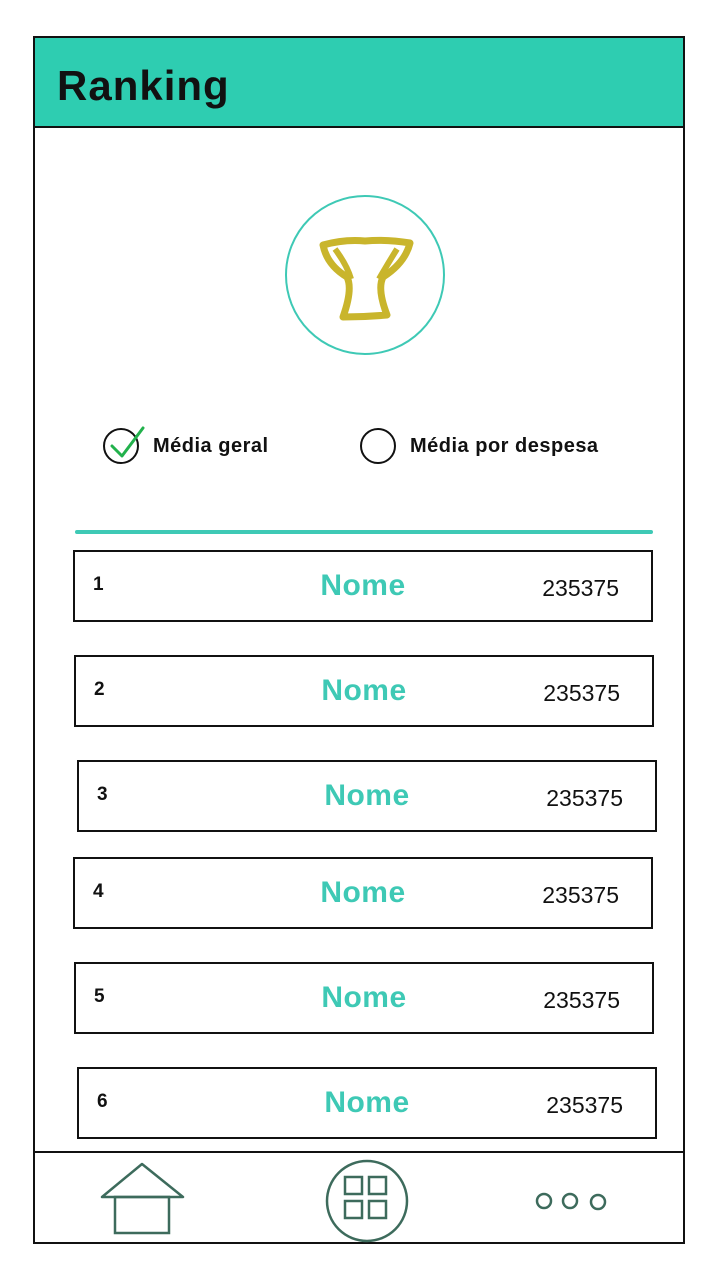 The width and height of the screenshot is (720, 1280). What do you see at coordinates (359, 83) in the screenshot?
I see `app-header: Ranking` at bounding box center [359, 83].